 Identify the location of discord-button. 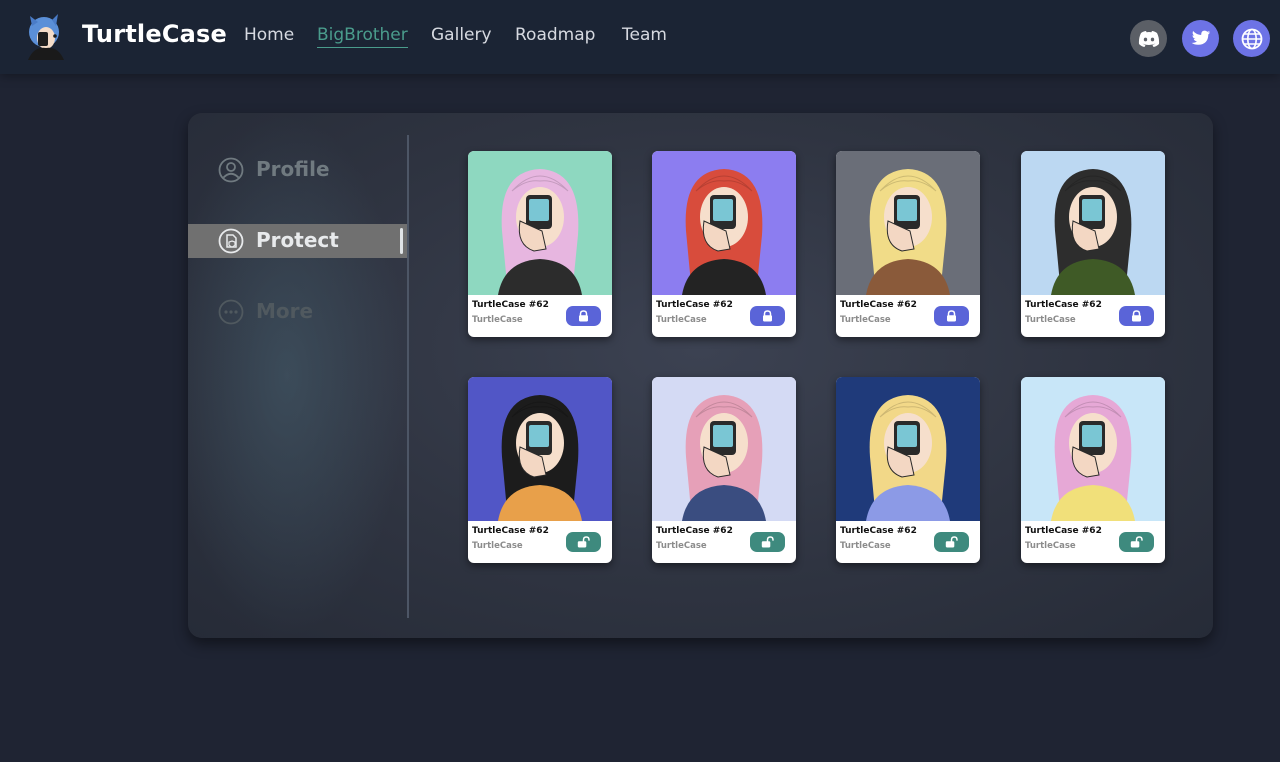
(1148, 38).